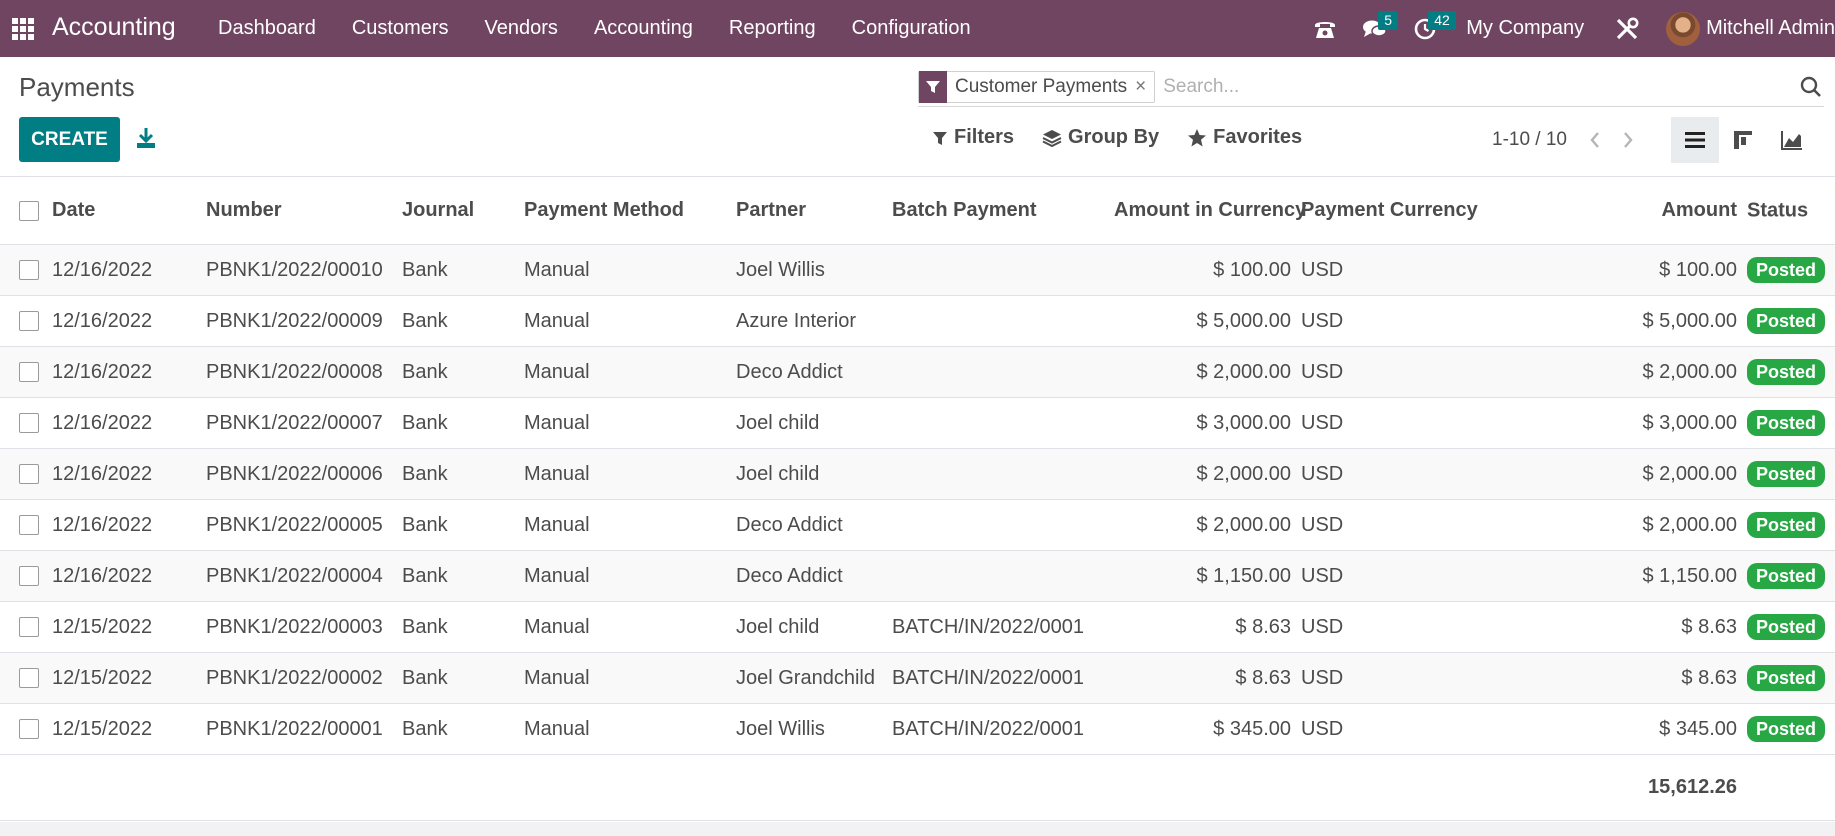 This screenshot has height=836, width=1835. What do you see at coordinates (973, 137) in the screenshot?
I see `filters-button: Filters` at bounding box center [973, 137].